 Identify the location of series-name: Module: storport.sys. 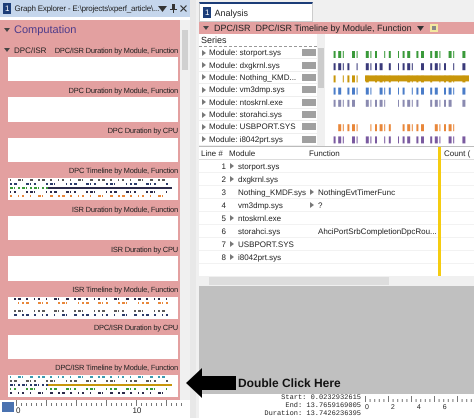
(254, 53).